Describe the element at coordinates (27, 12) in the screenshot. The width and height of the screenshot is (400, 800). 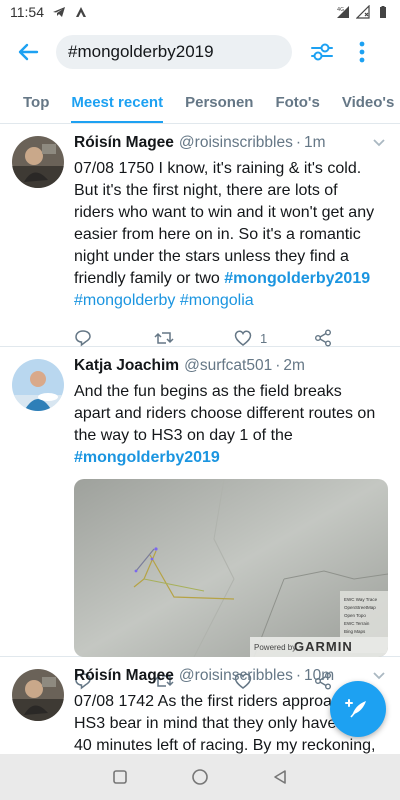
I see `clock: 11:54` at that location.